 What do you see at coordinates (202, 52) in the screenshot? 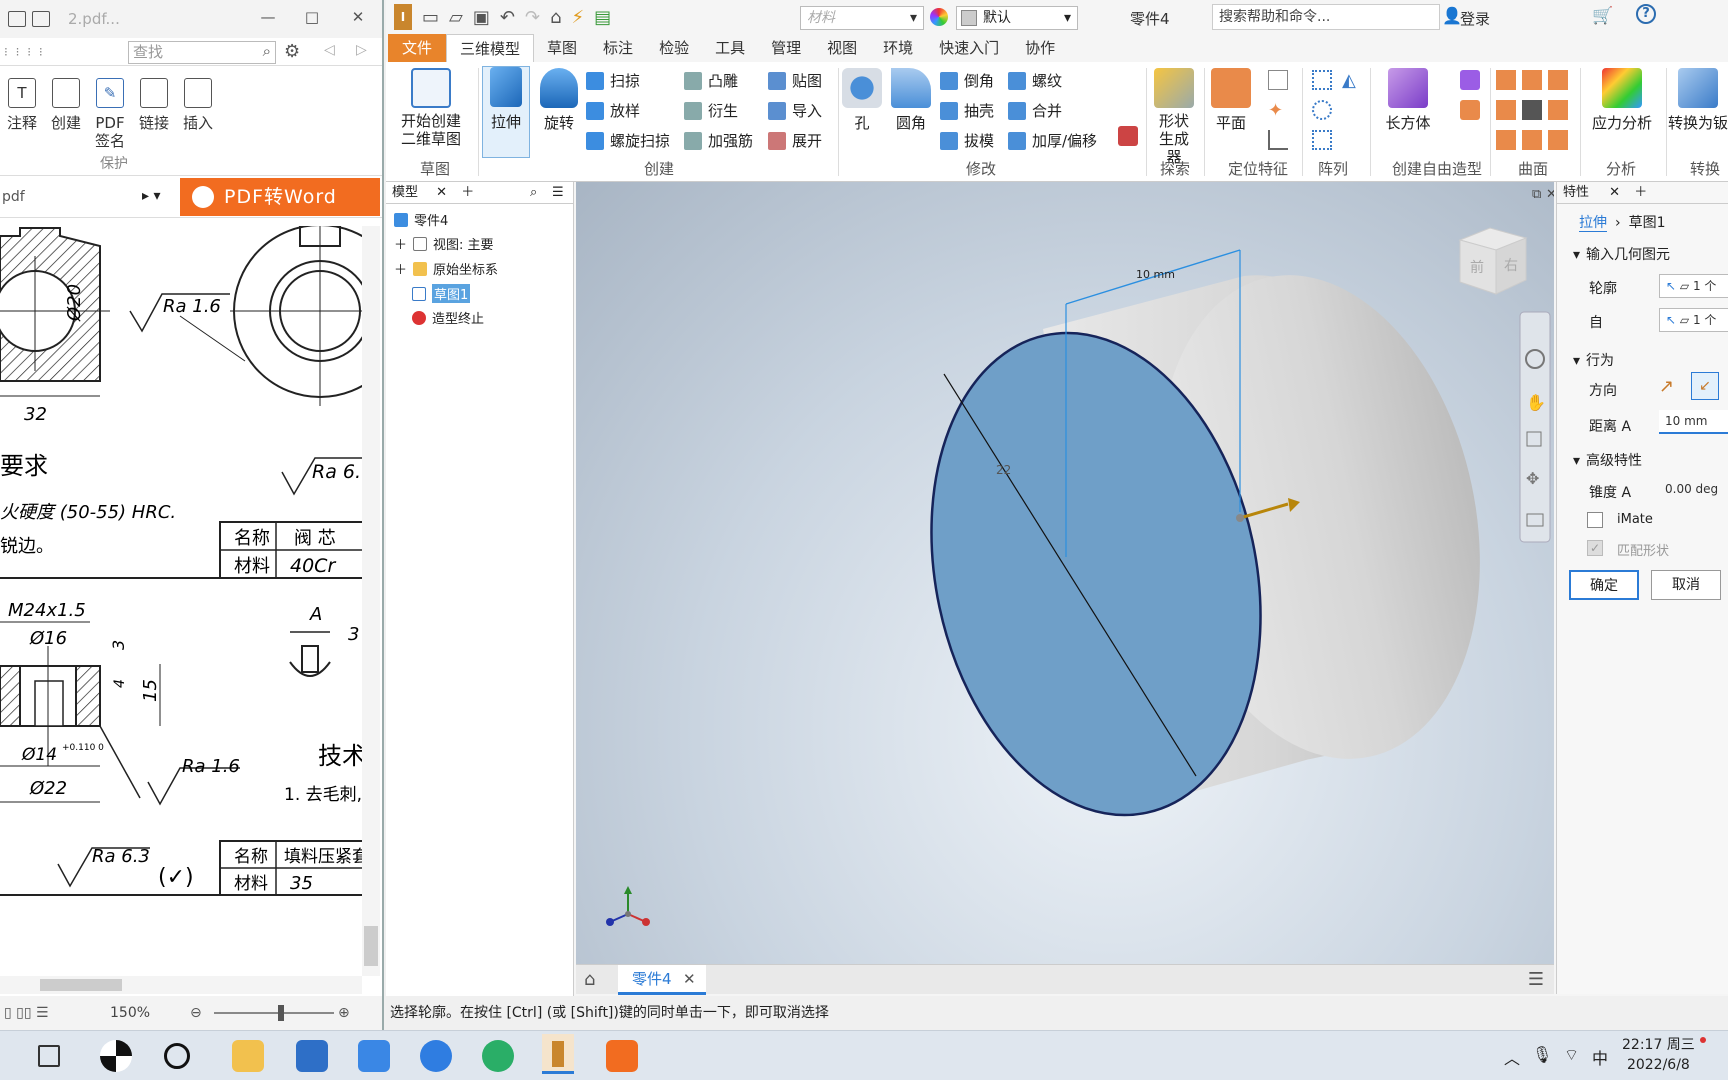
I see `search-input: 查找 ⌕` at bounding box center [202, 52].